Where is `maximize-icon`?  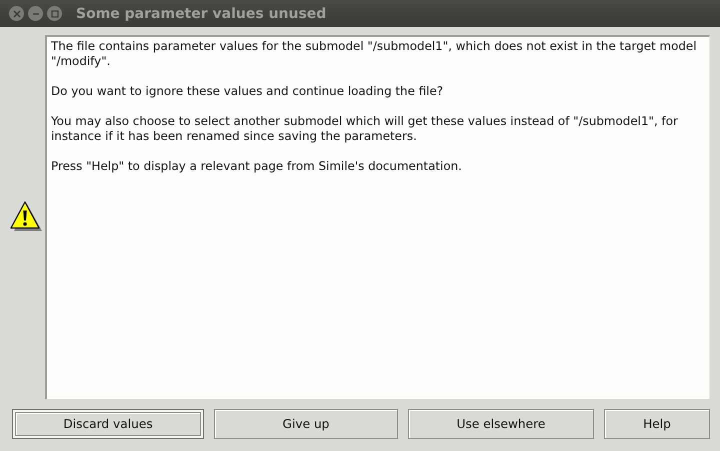
maximize-icon is located at coordinates (54, 13).